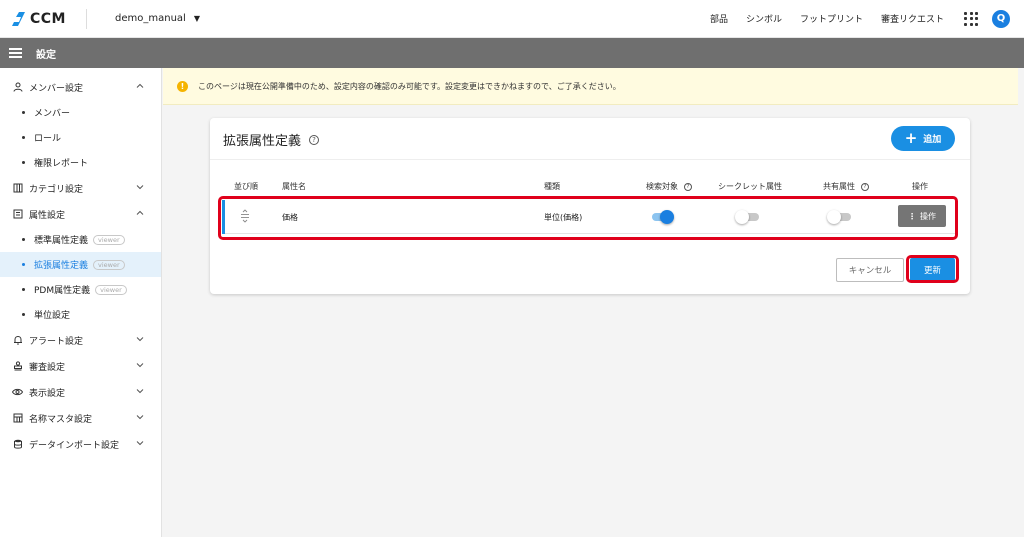 The width and height of the screenshot is (1024, 537). I want to click on column-header-searchable: 検索対象 ?, so click(669, 186).